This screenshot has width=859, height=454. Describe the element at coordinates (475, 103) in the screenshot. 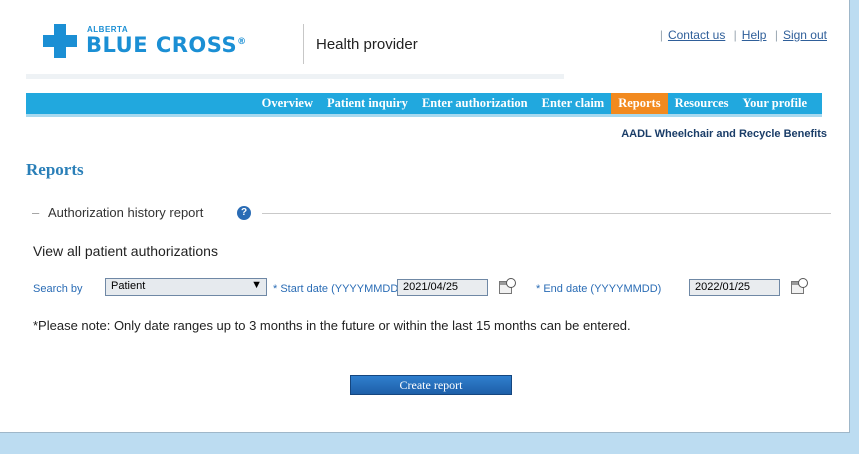

I see `nav-enter-authorization: Enter authorization` at that location.